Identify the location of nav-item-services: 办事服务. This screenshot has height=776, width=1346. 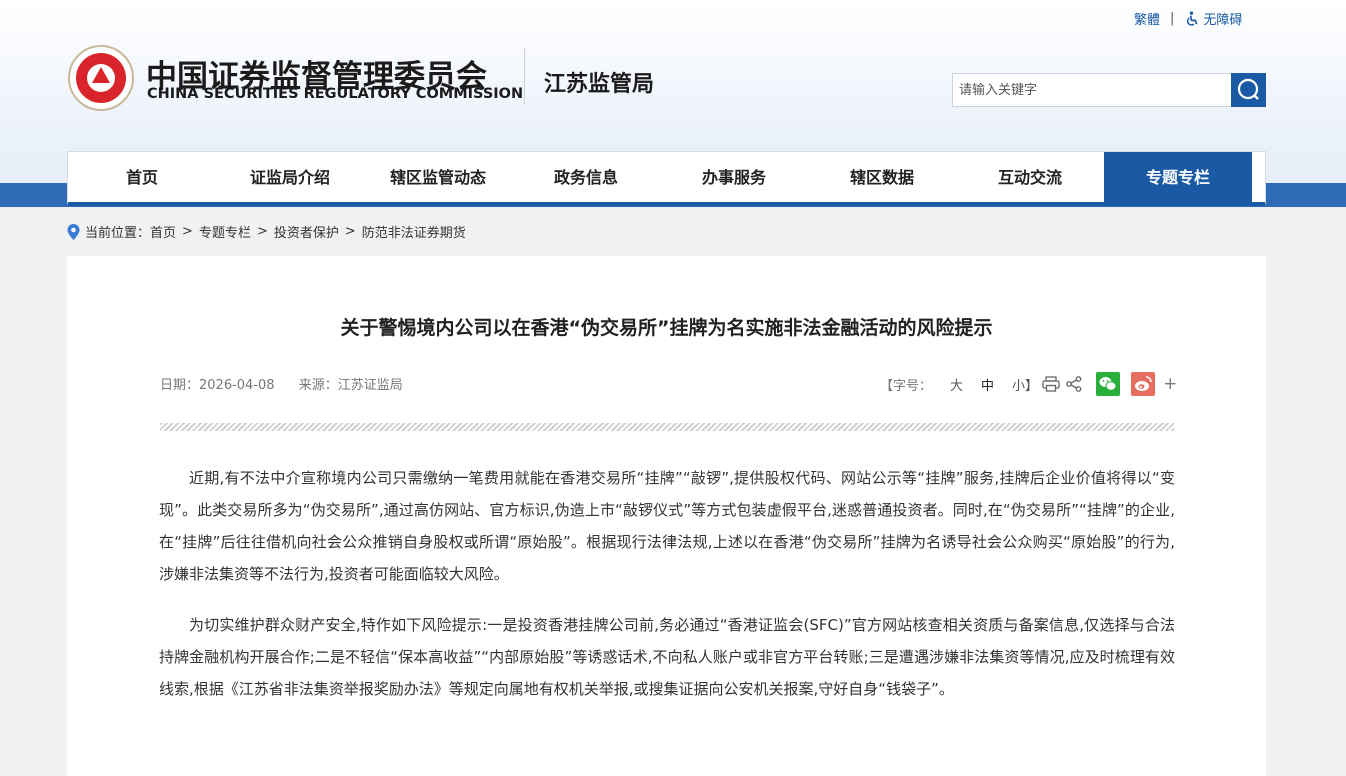
(734, 177).